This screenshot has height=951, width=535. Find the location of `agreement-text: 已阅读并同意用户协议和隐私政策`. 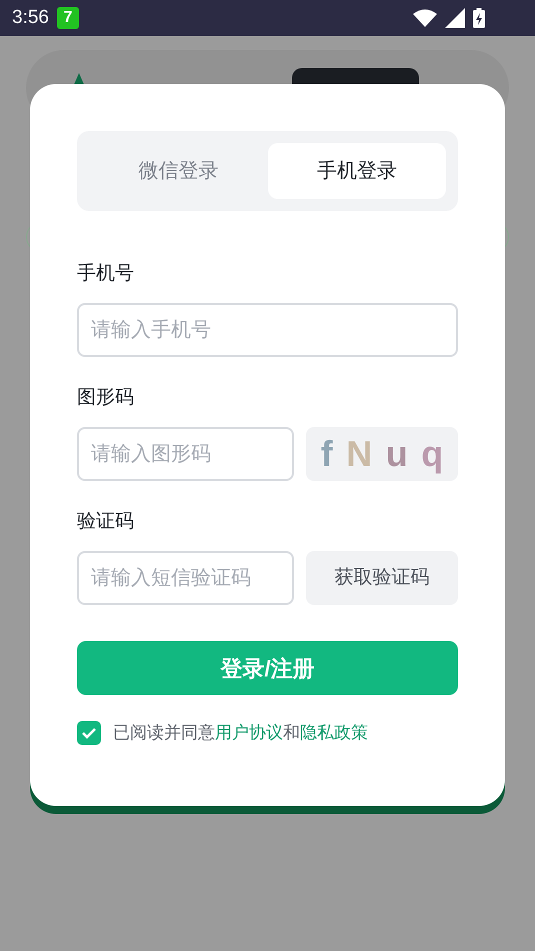

agreement-text: 已阅读并同意用户协议和隐私政策 is located at coordinates (240, 733).